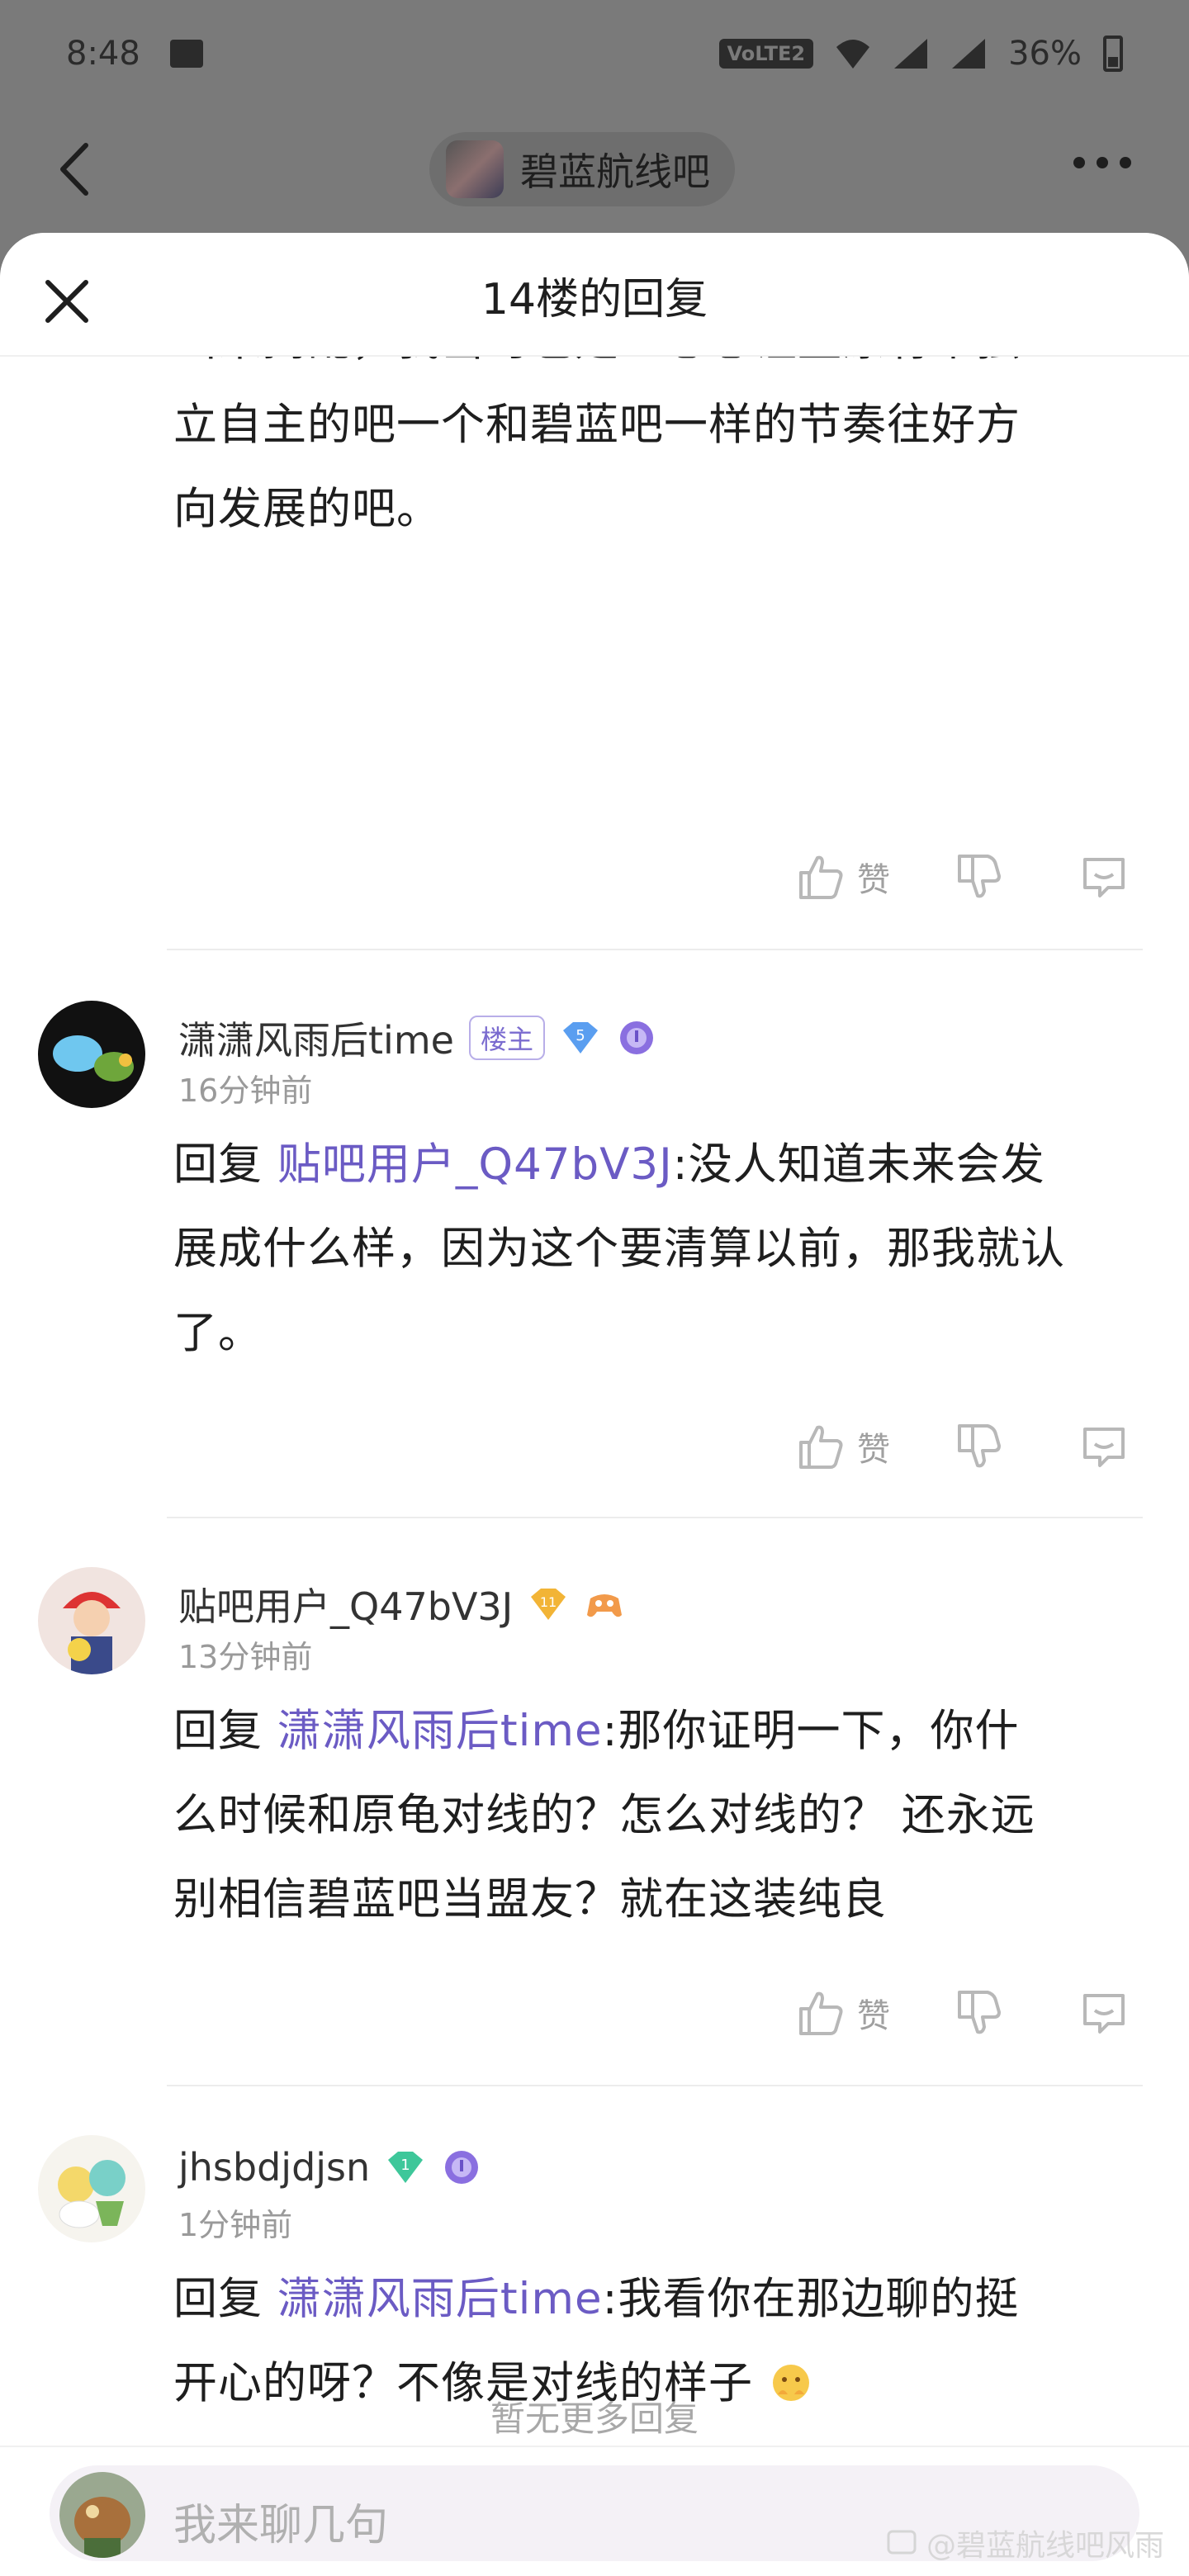 The image size is (1189, 2576). What do you see at coordinates (594, 299) in the screenshot?
I see `sheet-title: 14楼的回复` at bounding box center [594, 299].